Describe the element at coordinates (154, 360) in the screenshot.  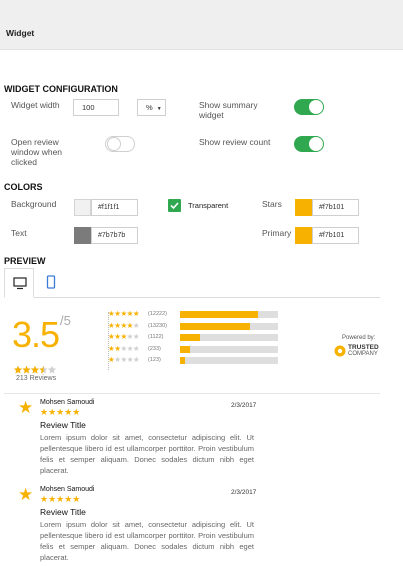
I see `distribution-count: (123)` at that location.